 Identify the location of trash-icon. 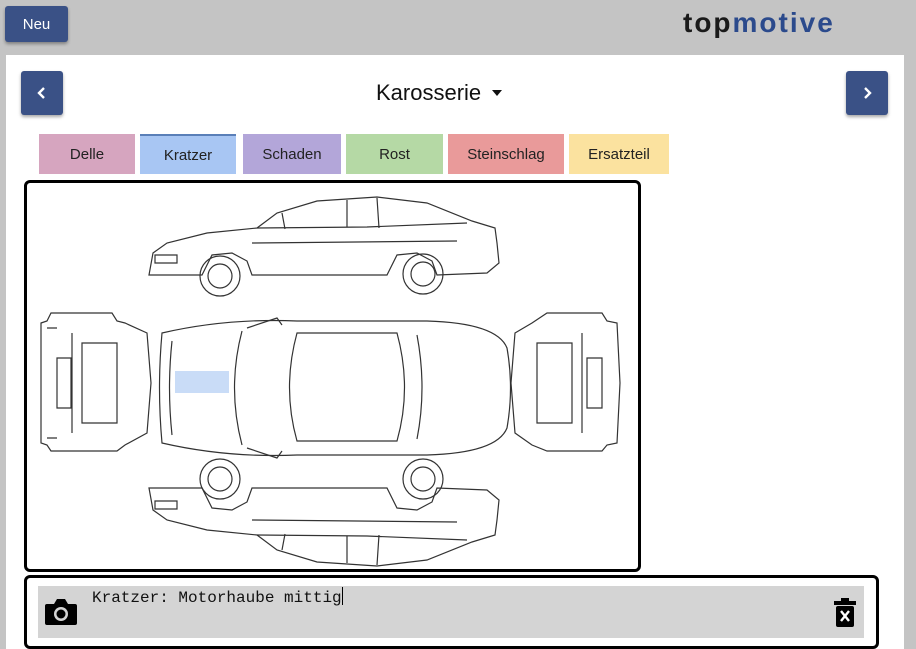
(845, 613).